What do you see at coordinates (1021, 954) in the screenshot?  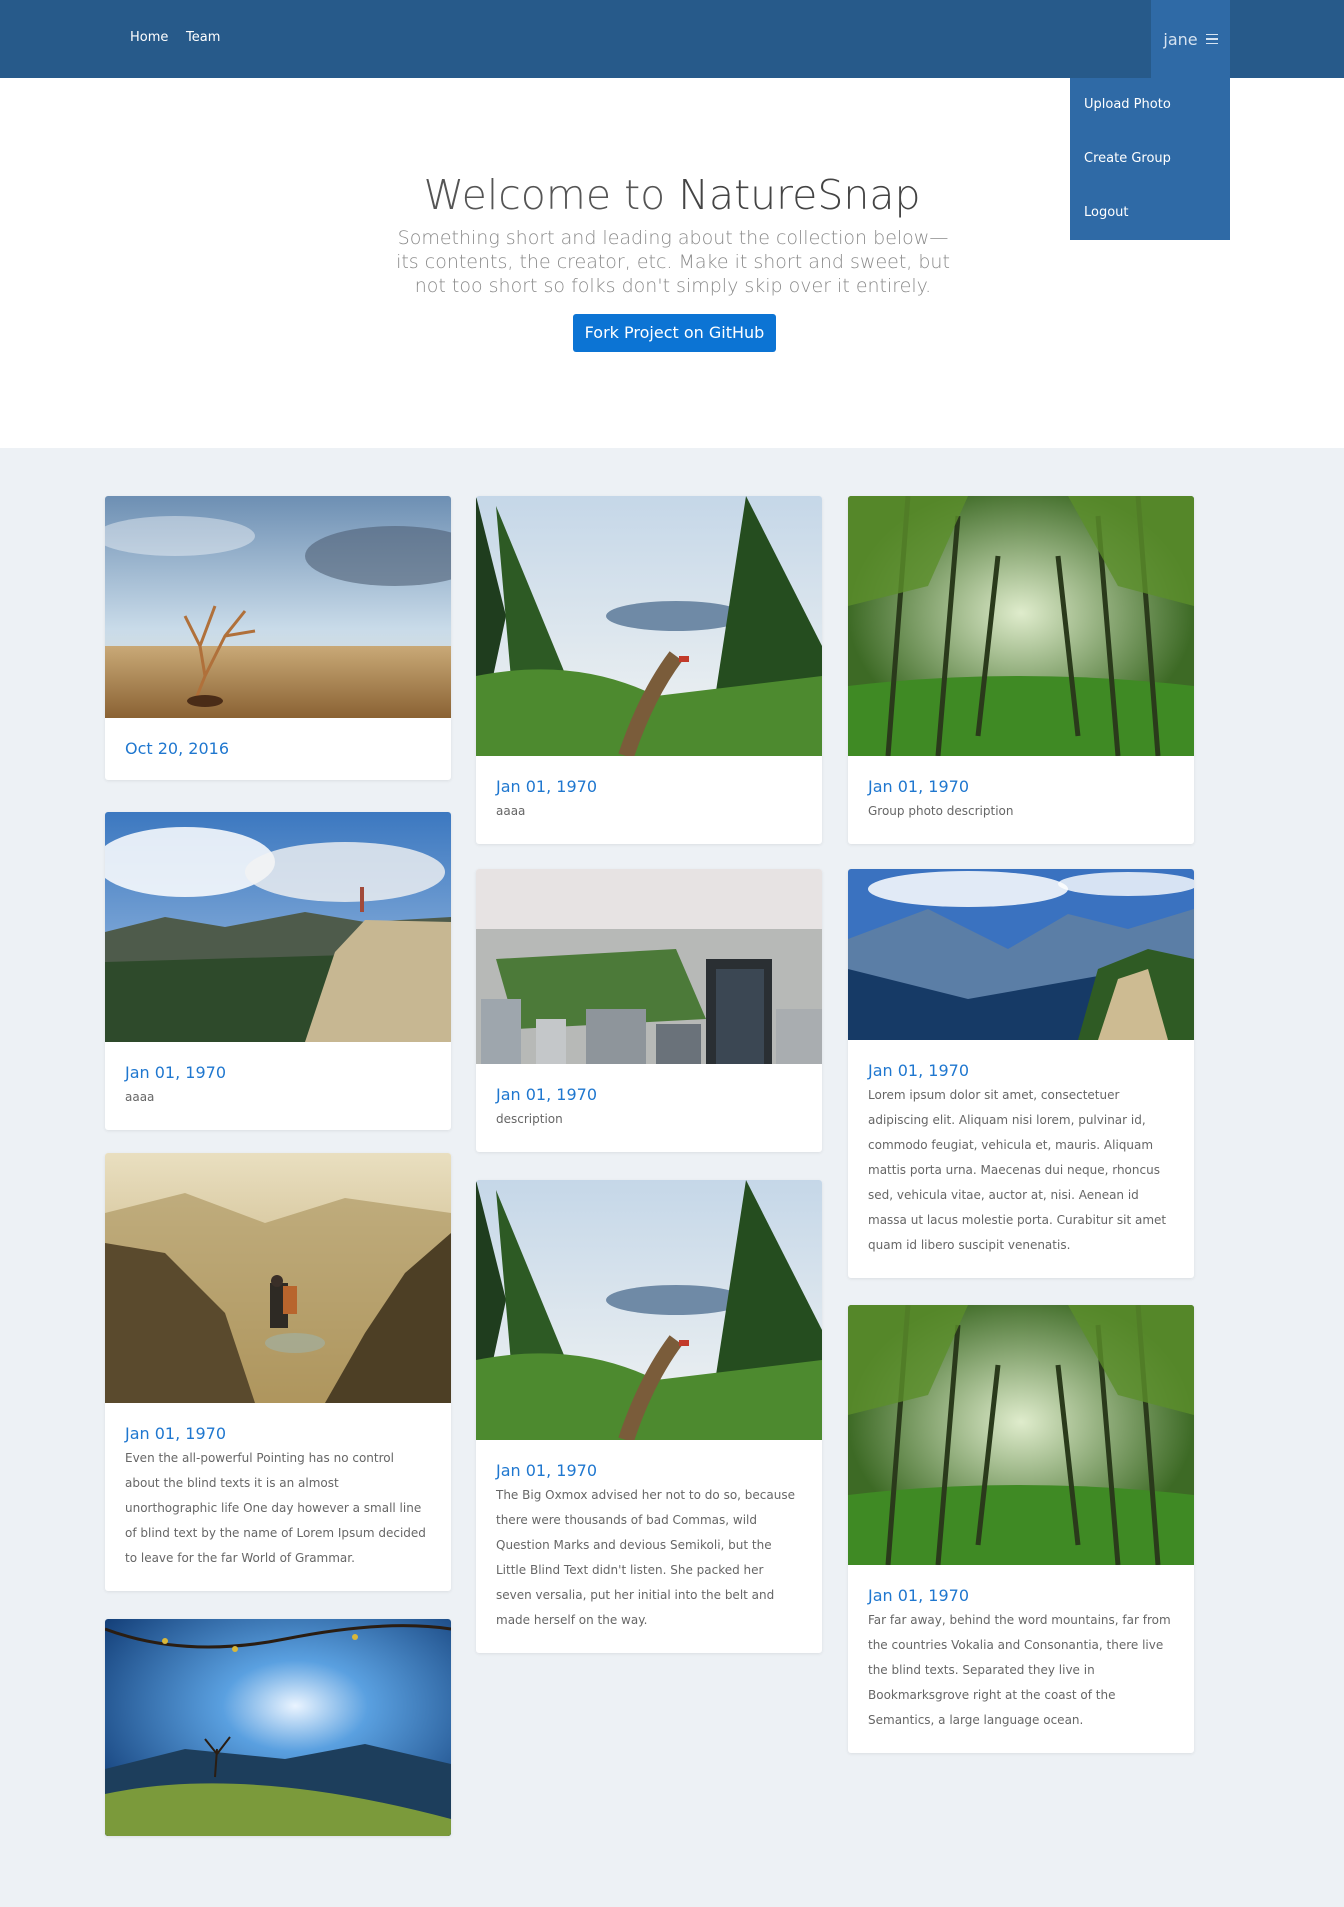 I see `photo-mountain-valley` at bounding box center [1021, 954].